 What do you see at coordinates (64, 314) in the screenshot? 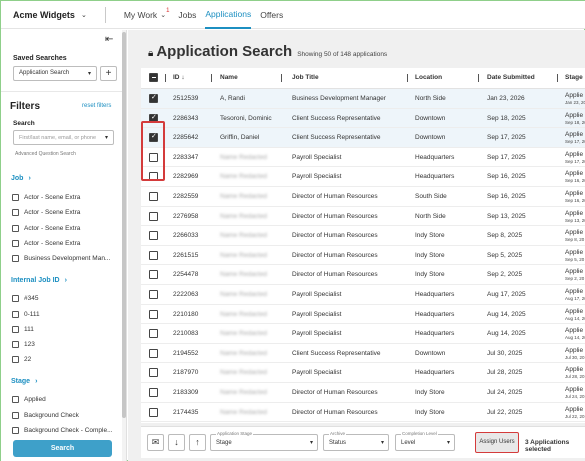
I see `internal-id-option: 0-111` at bounding box center [64, 314].